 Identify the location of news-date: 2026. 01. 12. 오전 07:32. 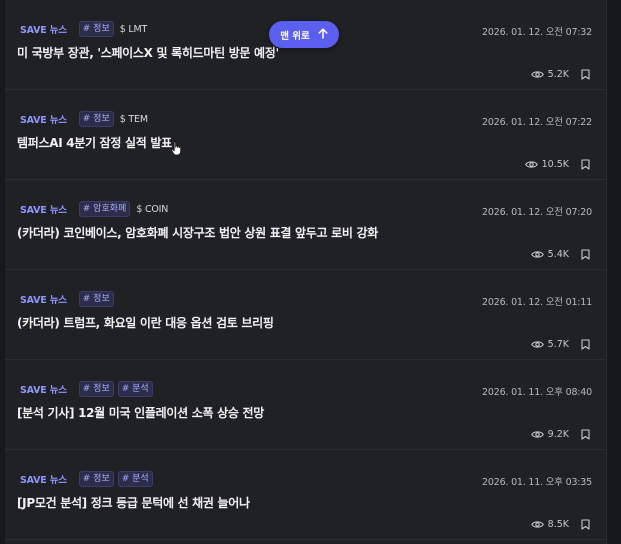
(537, 32).